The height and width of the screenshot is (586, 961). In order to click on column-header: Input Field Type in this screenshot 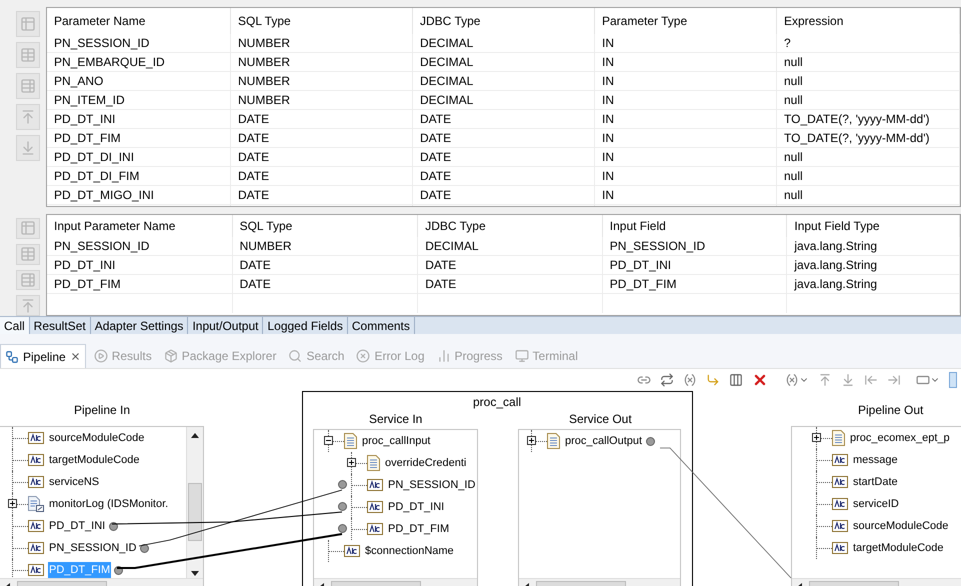, I will do `click(873, 226)`.